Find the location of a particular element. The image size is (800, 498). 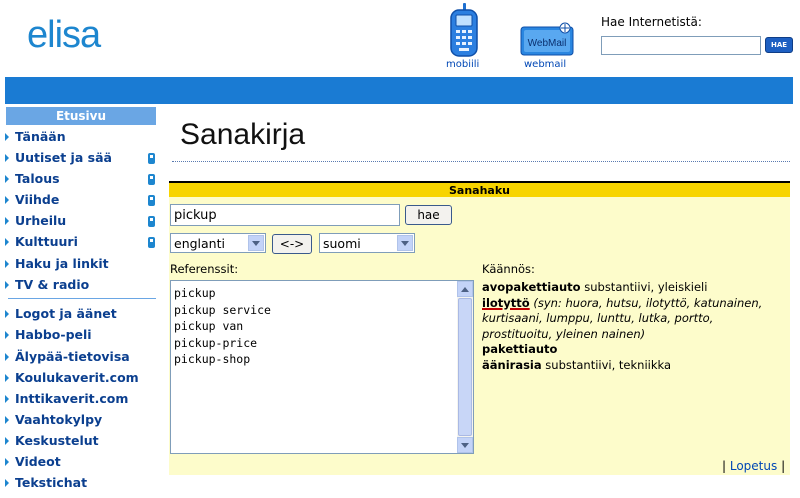

title-divider is located at coordinates (481, 161).